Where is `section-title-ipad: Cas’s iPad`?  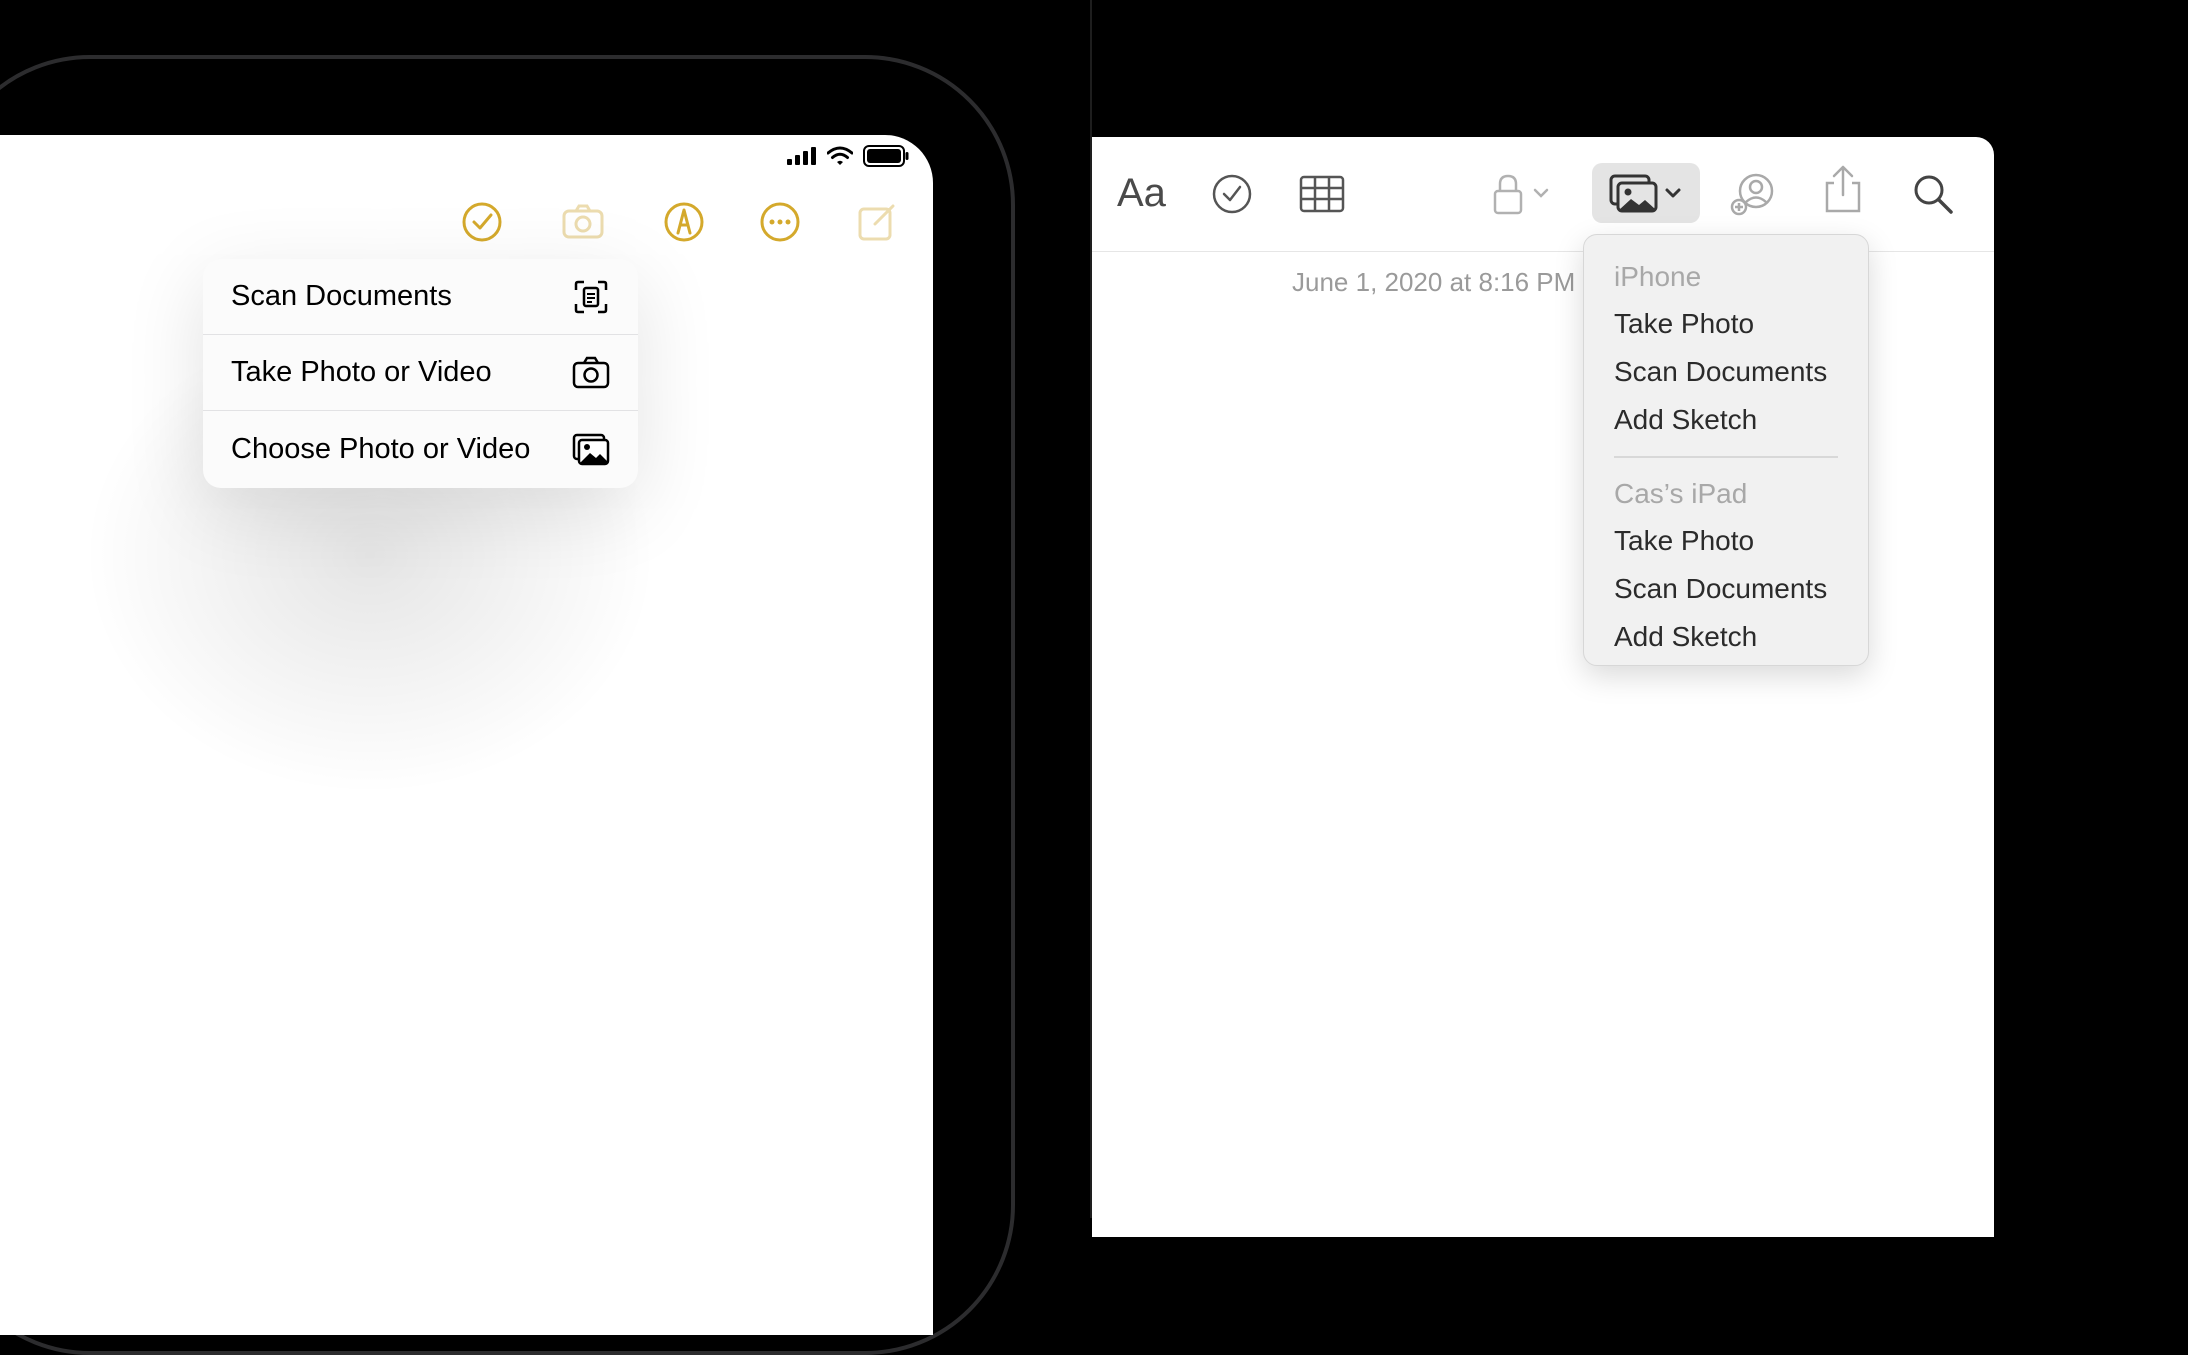 section-title-ipad: Cas’s iPad is located at coordinates (1681, 493).